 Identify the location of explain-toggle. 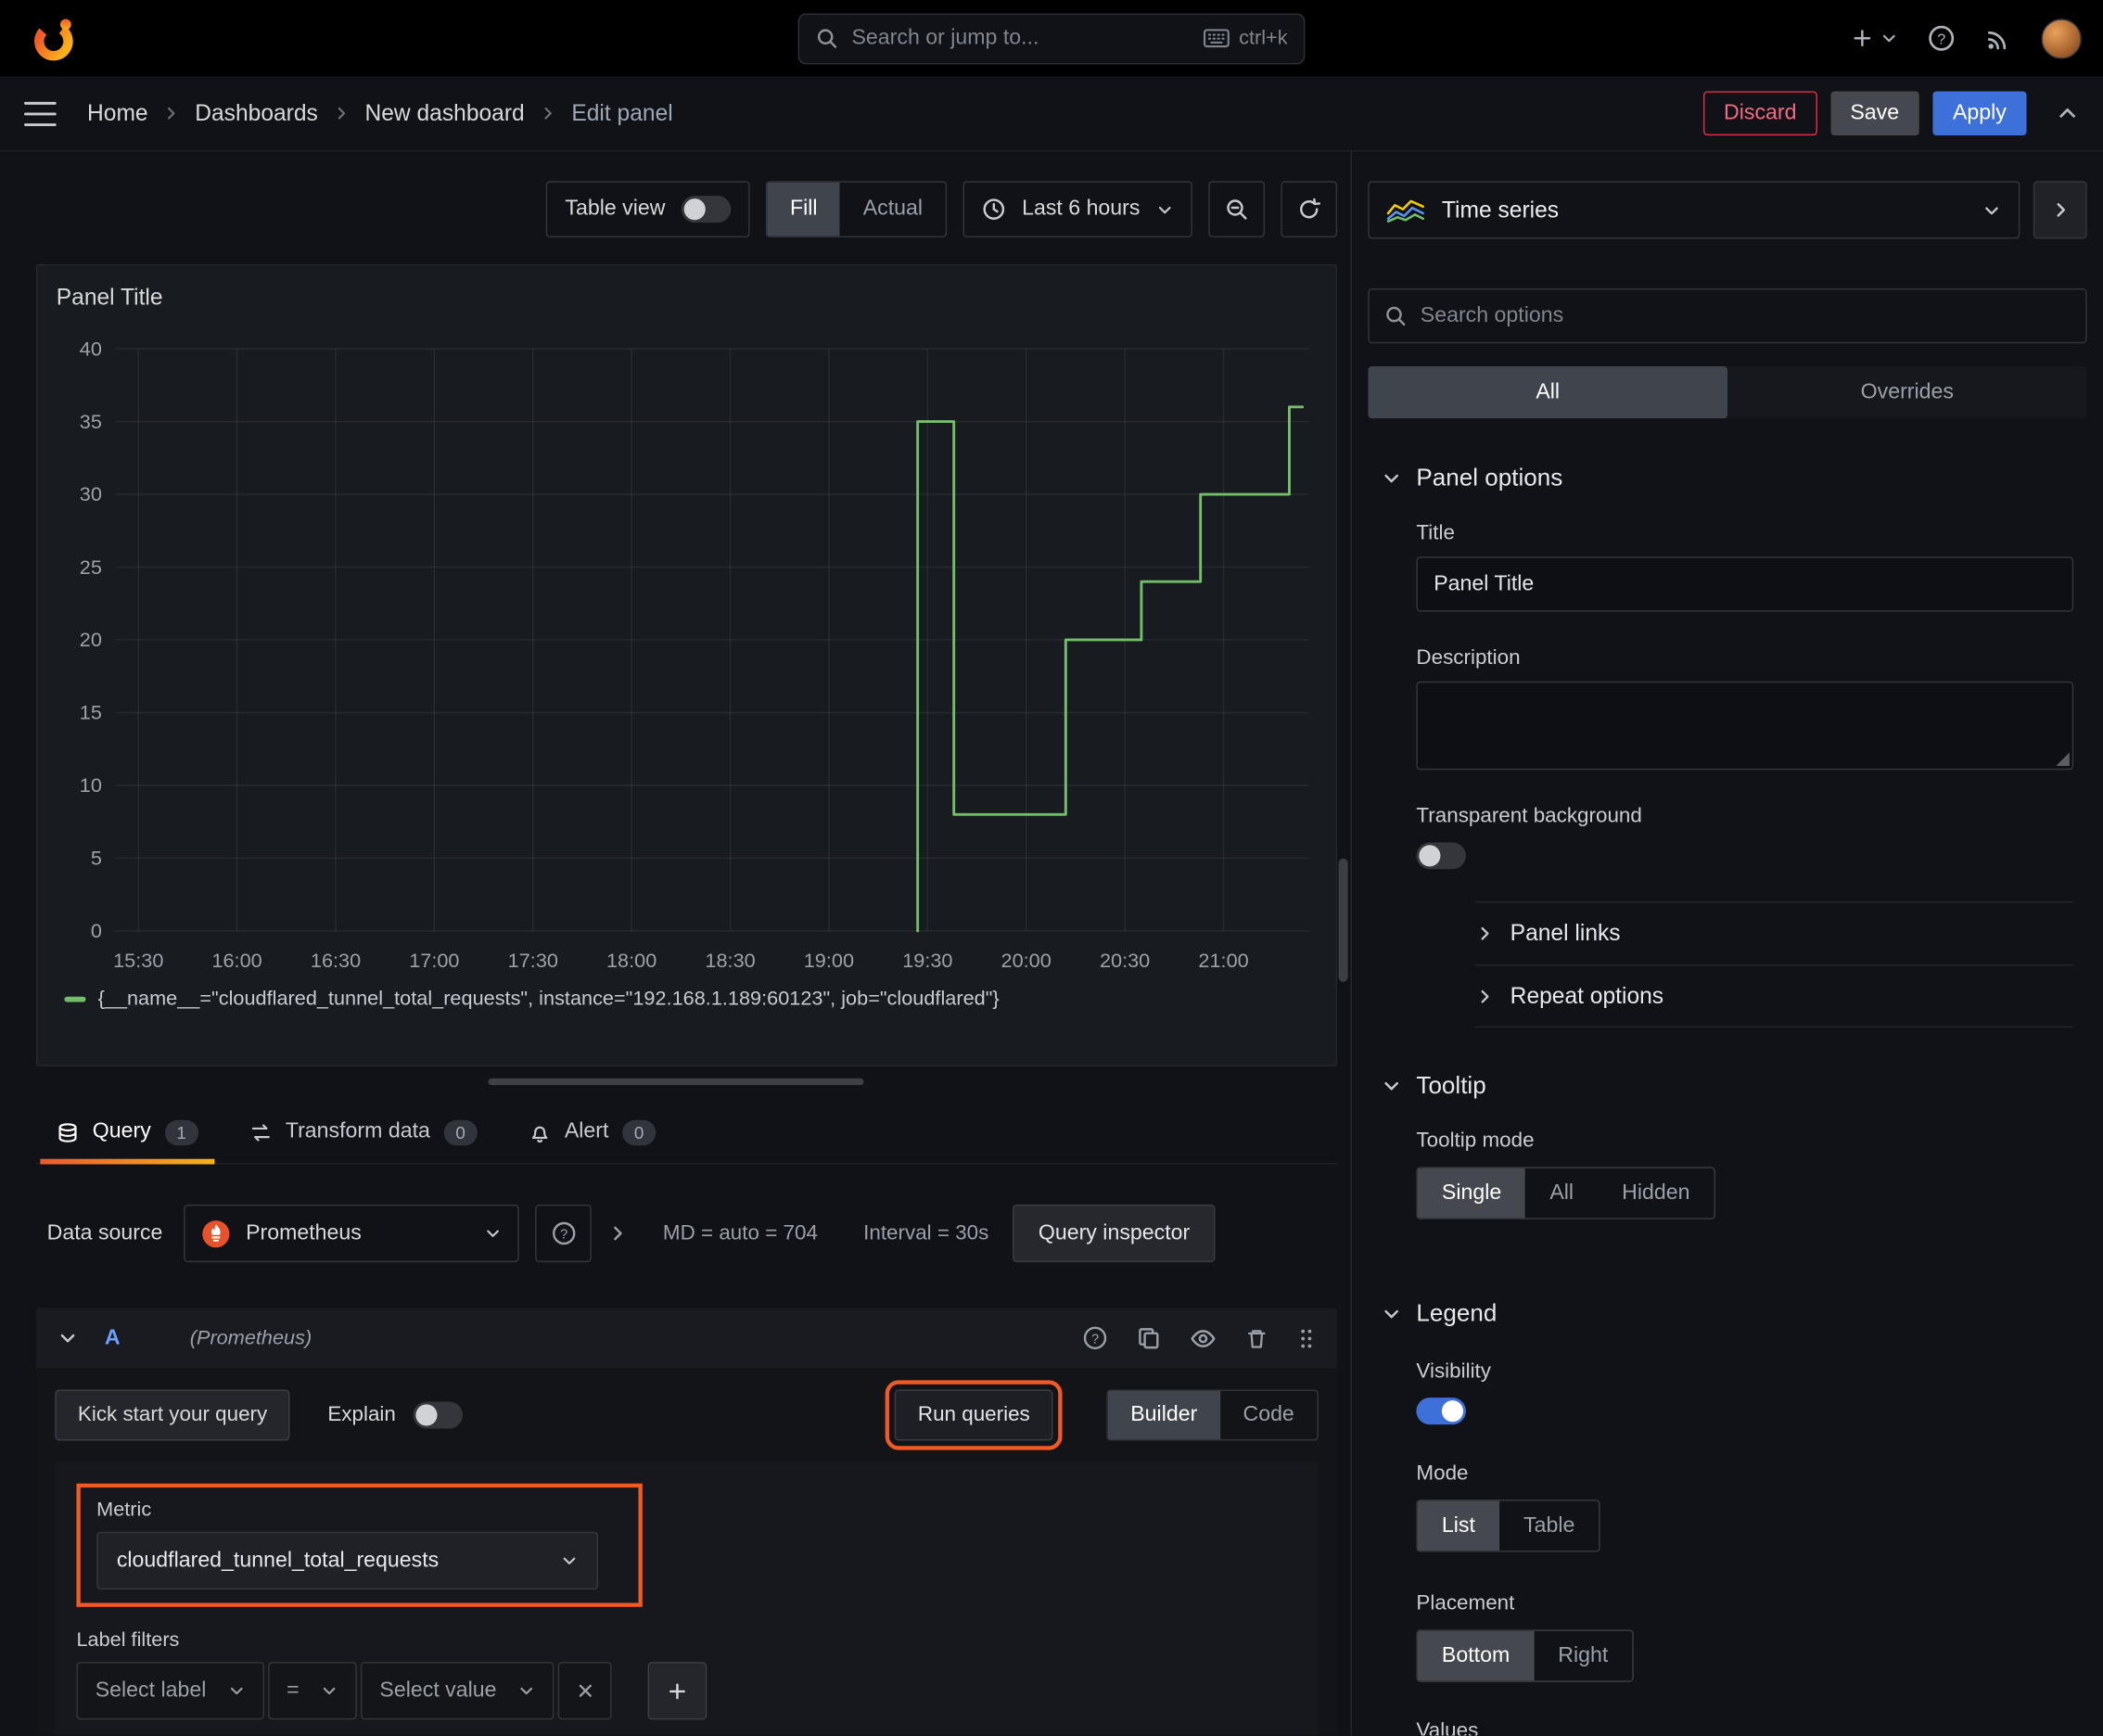
(438, 1415).